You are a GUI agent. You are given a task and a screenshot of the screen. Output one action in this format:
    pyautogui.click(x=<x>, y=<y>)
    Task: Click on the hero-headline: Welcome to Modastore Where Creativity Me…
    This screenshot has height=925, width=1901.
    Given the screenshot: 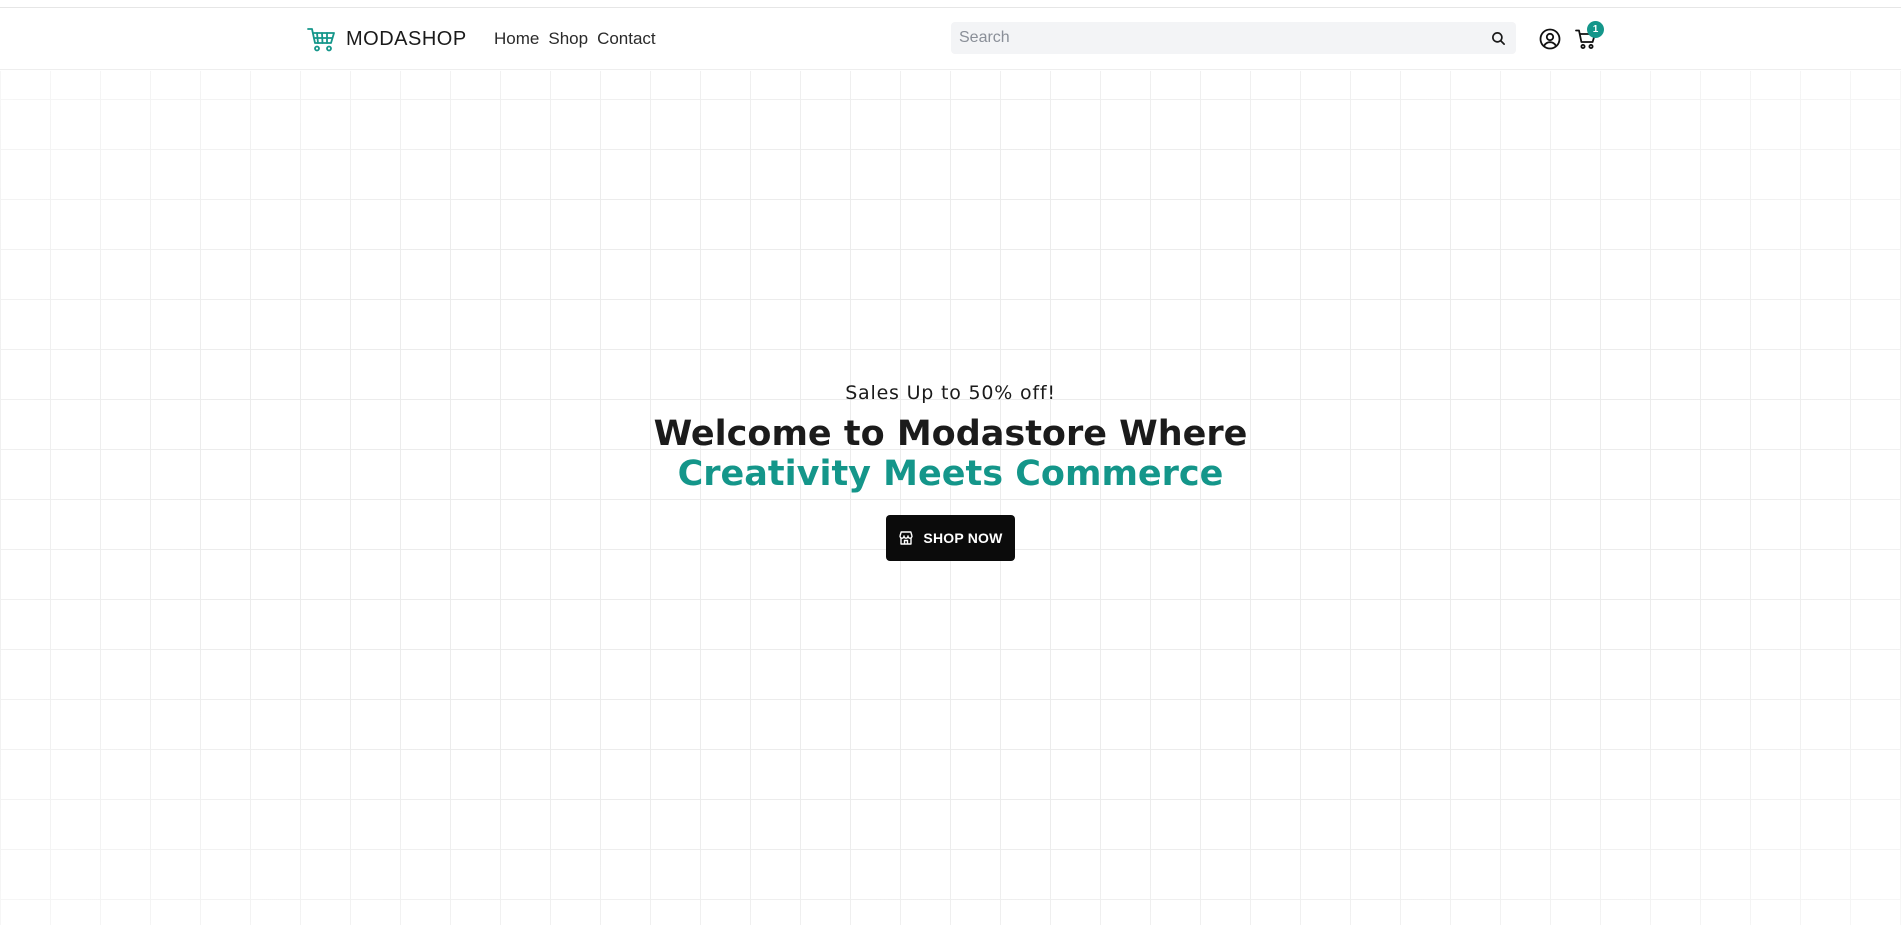 What is the action you would take?
    pyautogui.click(x=951, y=454)
    